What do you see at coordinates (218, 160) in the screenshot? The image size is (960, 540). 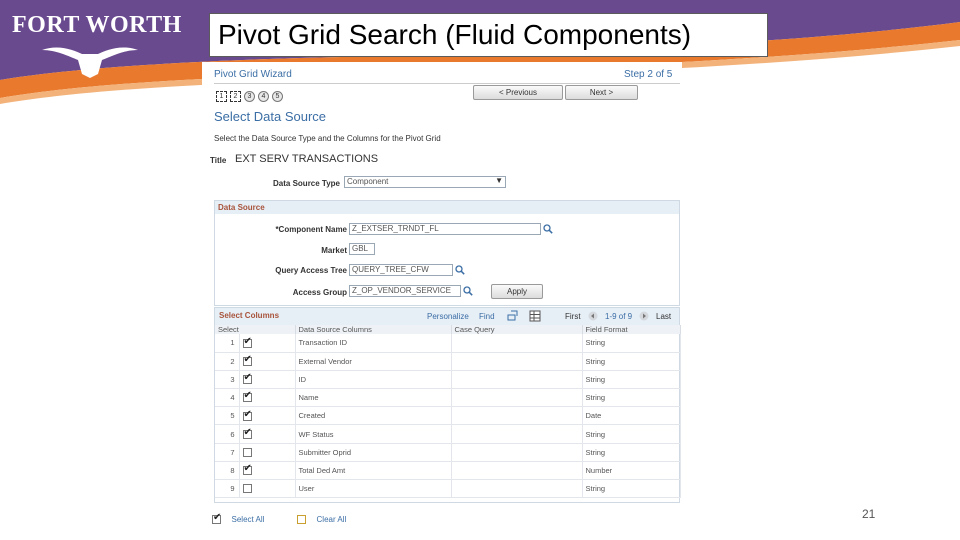 I see `title-label: Title` at bounding box center [218, 160].